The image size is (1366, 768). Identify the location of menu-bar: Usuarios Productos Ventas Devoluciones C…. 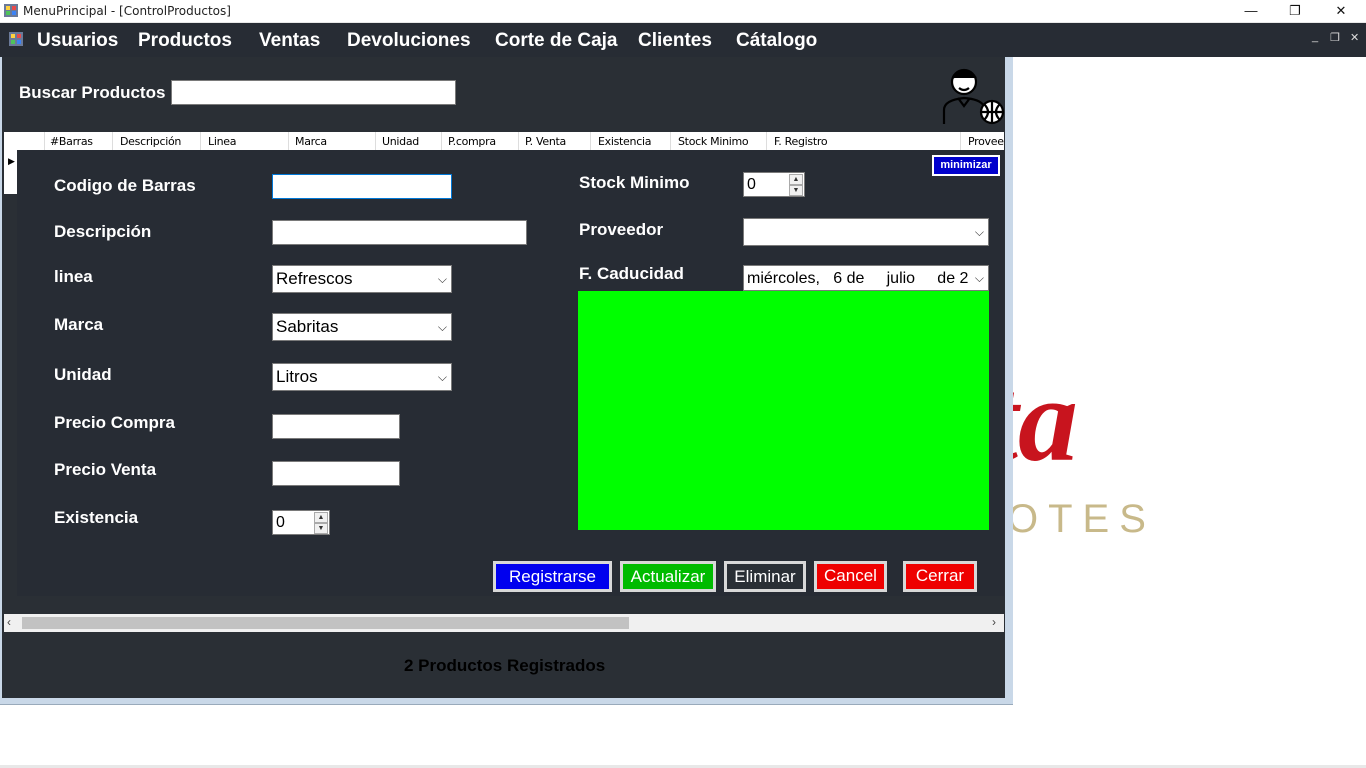
(683, 40).